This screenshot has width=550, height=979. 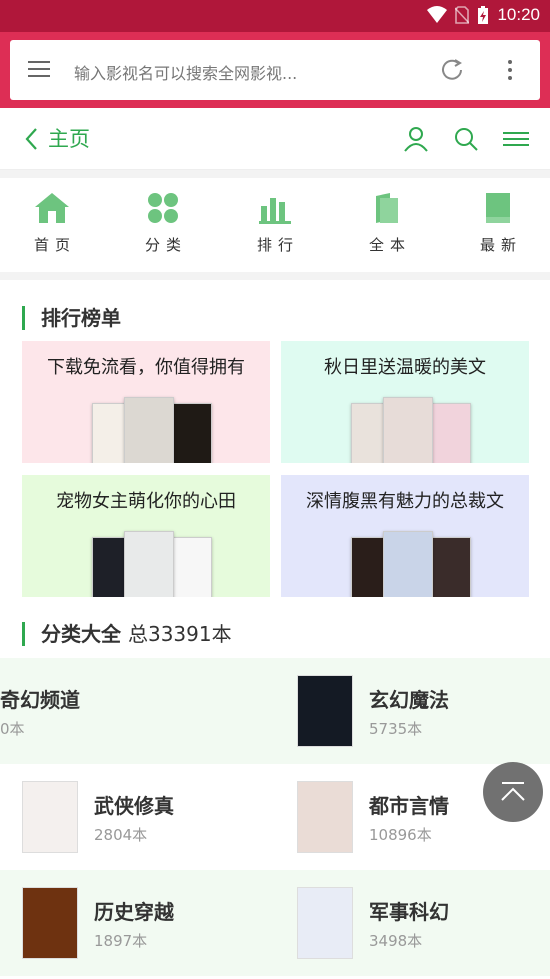 I want to click on nav-category-label: 分类, so click(x=165, y=245).